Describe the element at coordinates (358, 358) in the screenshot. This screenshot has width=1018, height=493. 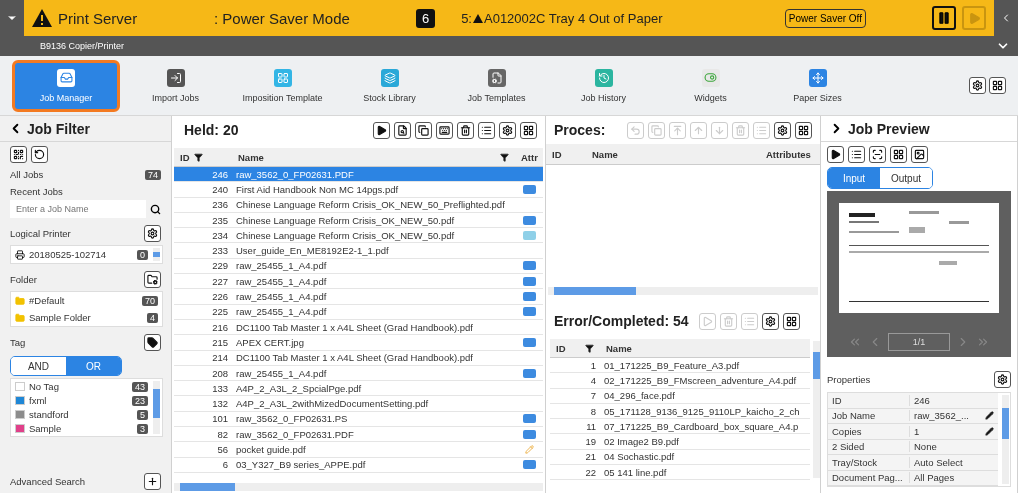
I see `job-row: 214 DC1100 Tab Master 1 x A4L Sheet (Grad Handbook).pdf` at that location.